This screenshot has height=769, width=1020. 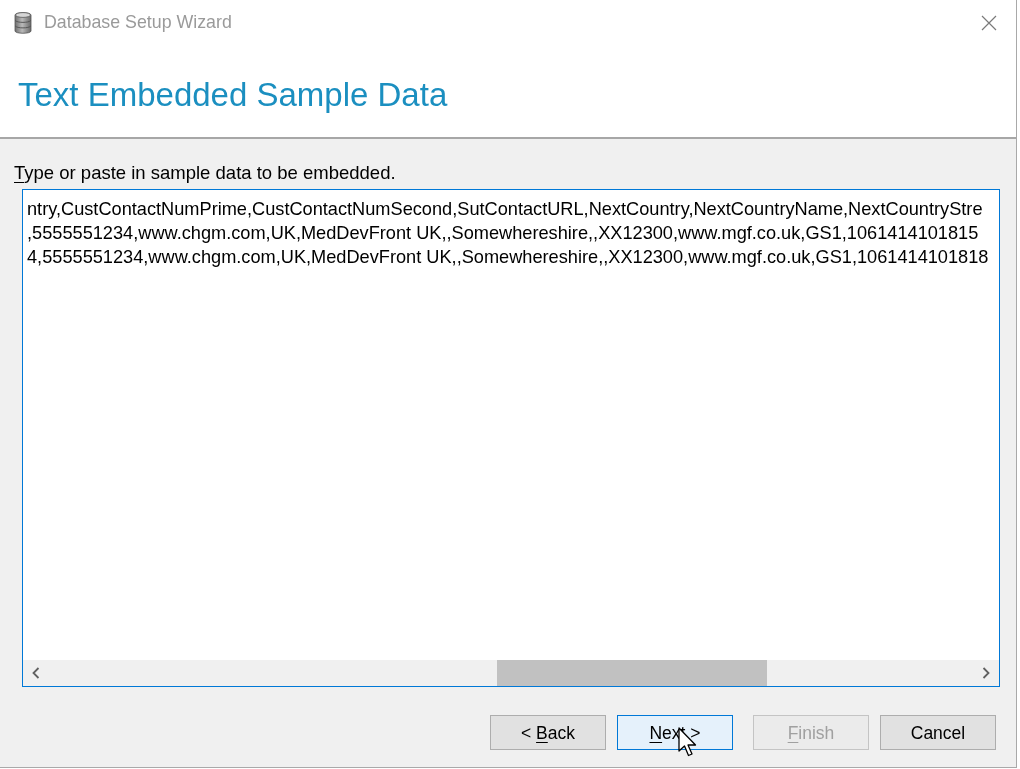 I want to click on wizard-button: Cancel, so click(x=938, y=732).